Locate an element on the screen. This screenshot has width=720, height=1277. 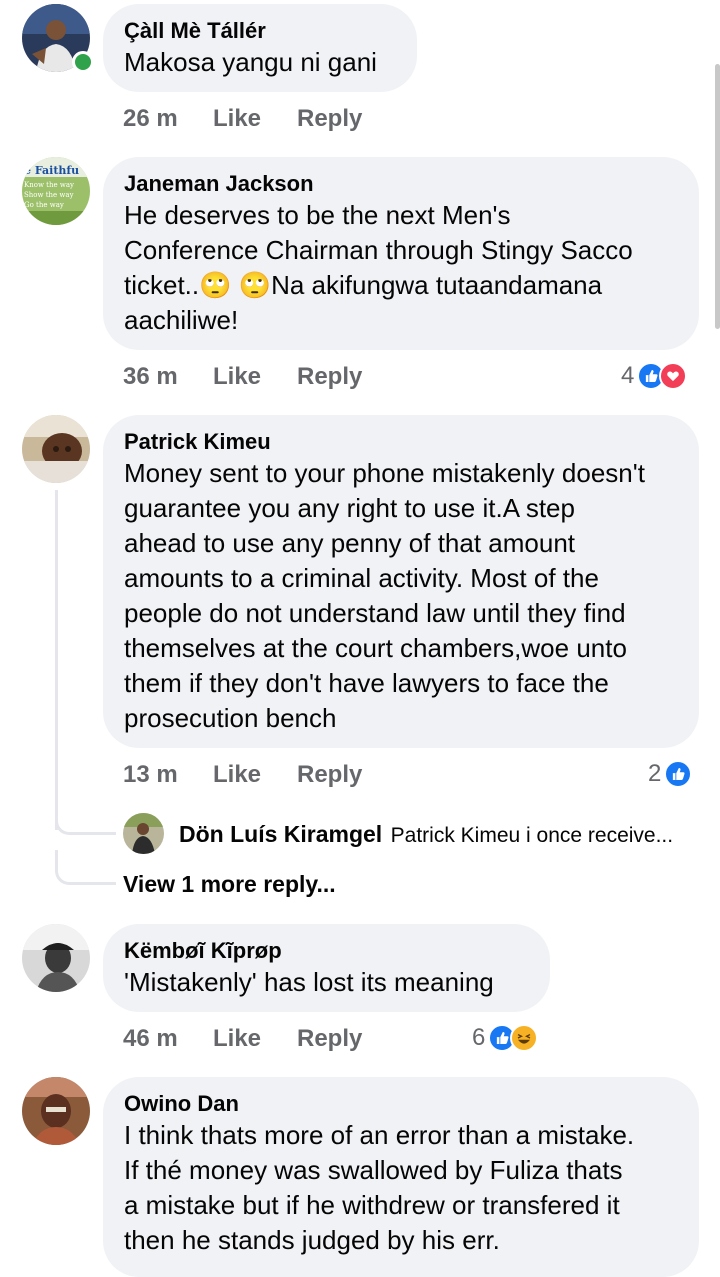
love-icon is located at coordinates (673, 376).